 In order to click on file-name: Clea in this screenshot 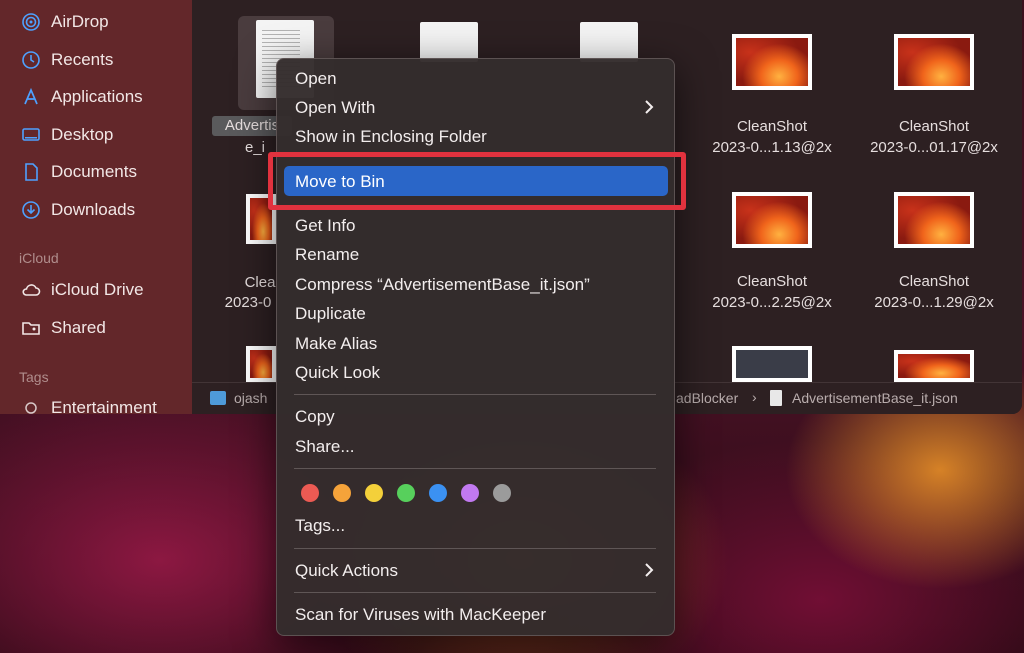, I will do `click(260, 283)`.